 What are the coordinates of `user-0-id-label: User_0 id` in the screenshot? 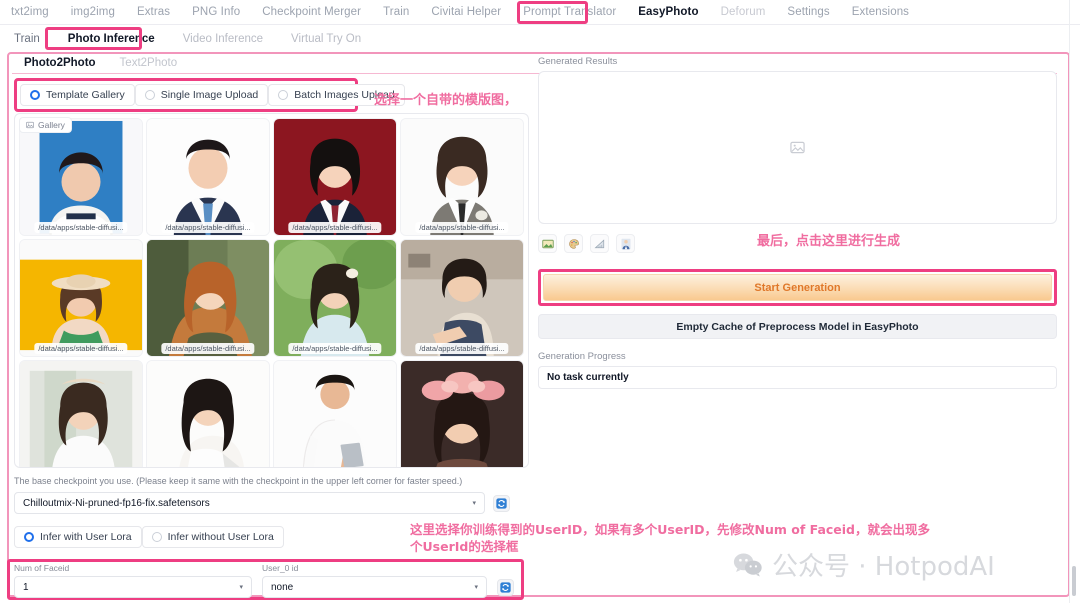 It's located at (280, 568).